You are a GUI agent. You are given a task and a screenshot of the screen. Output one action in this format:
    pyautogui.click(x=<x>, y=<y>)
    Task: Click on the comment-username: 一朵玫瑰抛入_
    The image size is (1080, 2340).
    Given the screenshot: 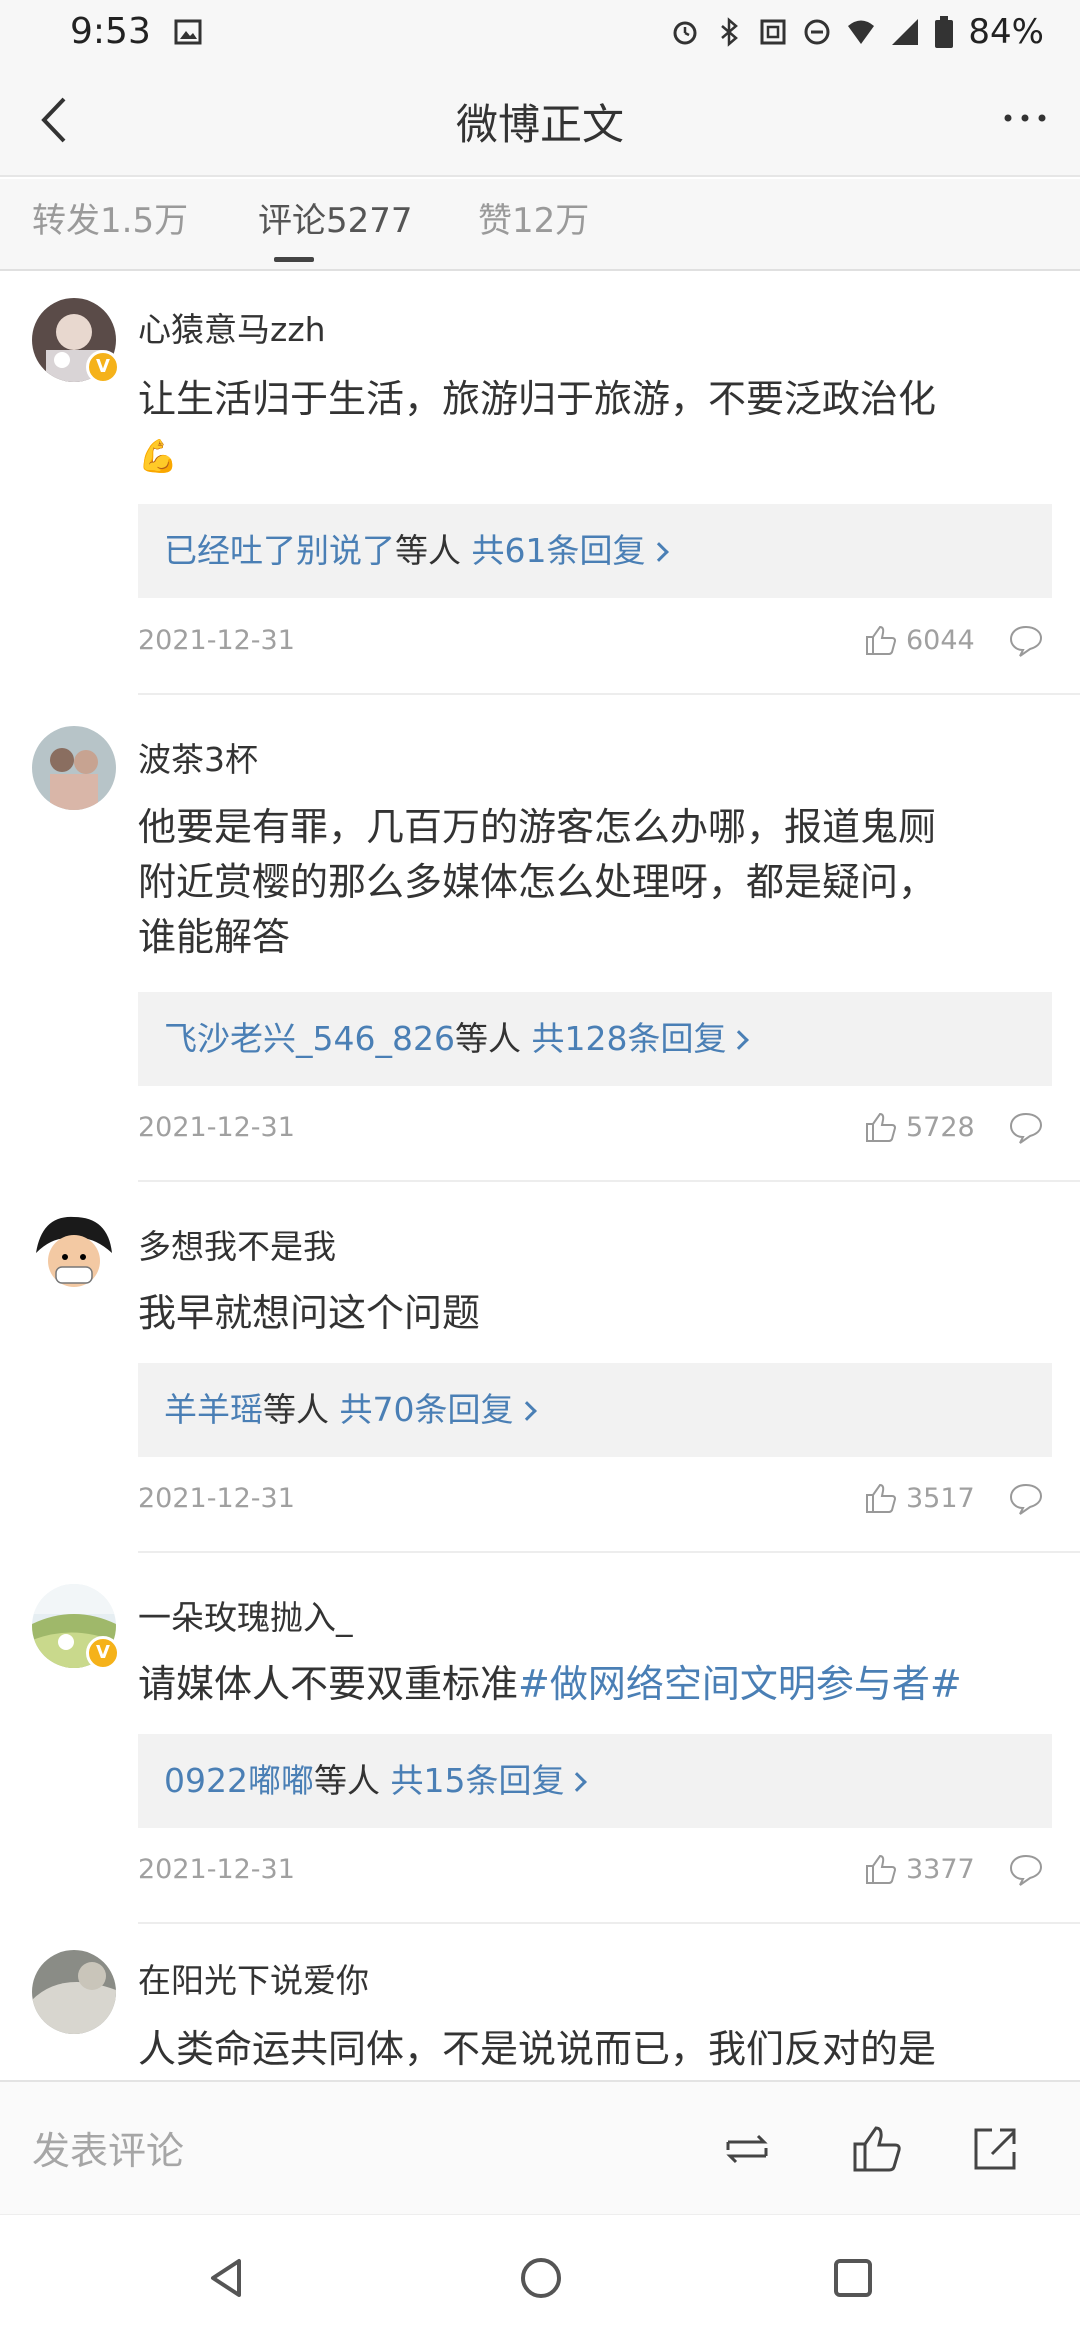 What is the action you would take?
    pyautogui.click(x=245, y=1615)
    